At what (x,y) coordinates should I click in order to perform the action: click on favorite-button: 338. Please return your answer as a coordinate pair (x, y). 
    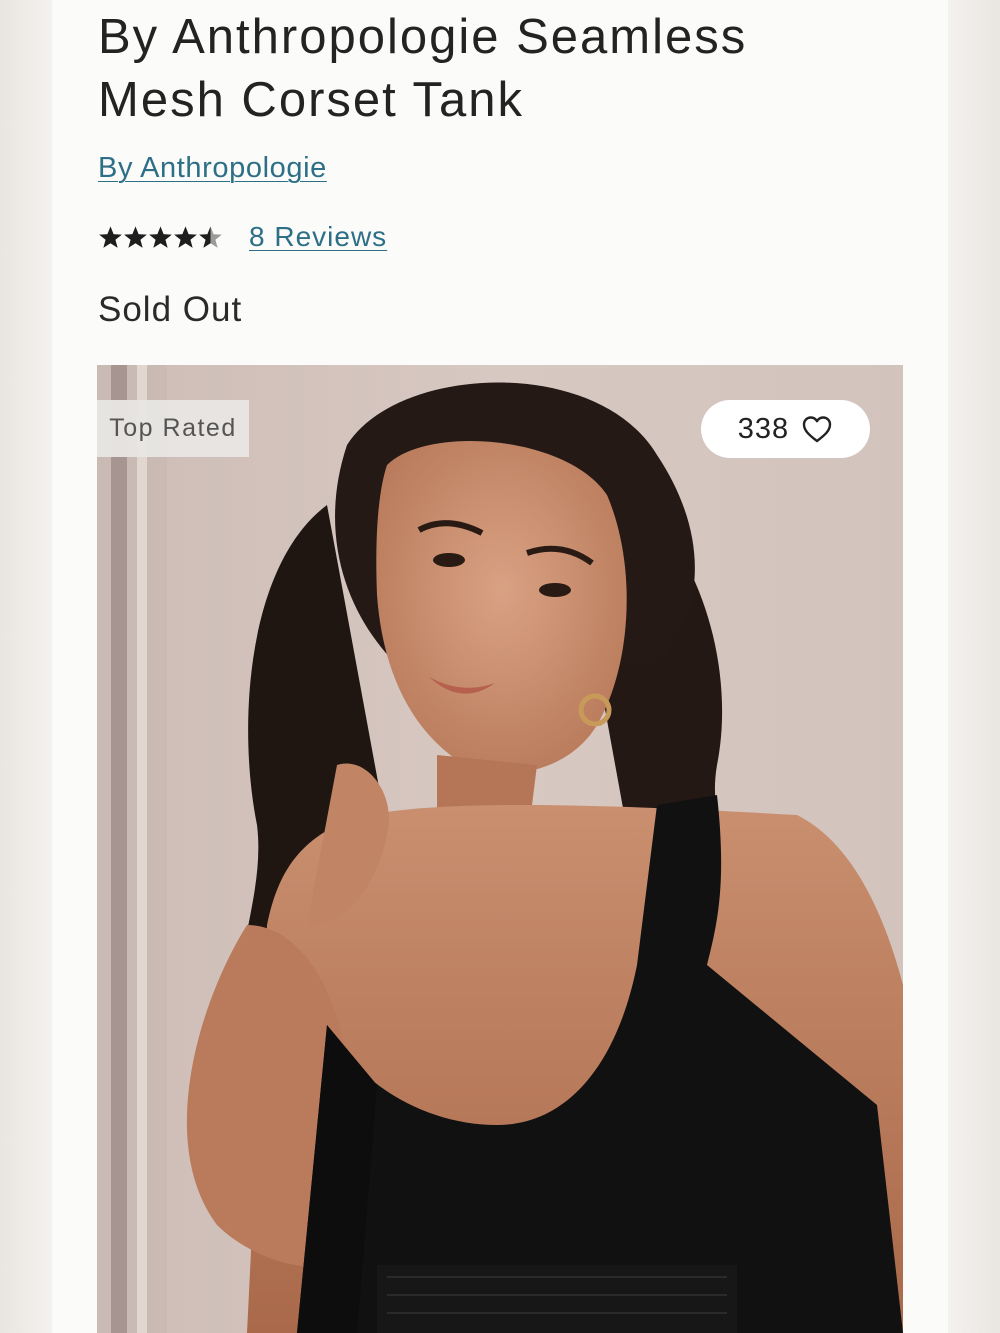
    Looking at the image, I should click on (785, 429).